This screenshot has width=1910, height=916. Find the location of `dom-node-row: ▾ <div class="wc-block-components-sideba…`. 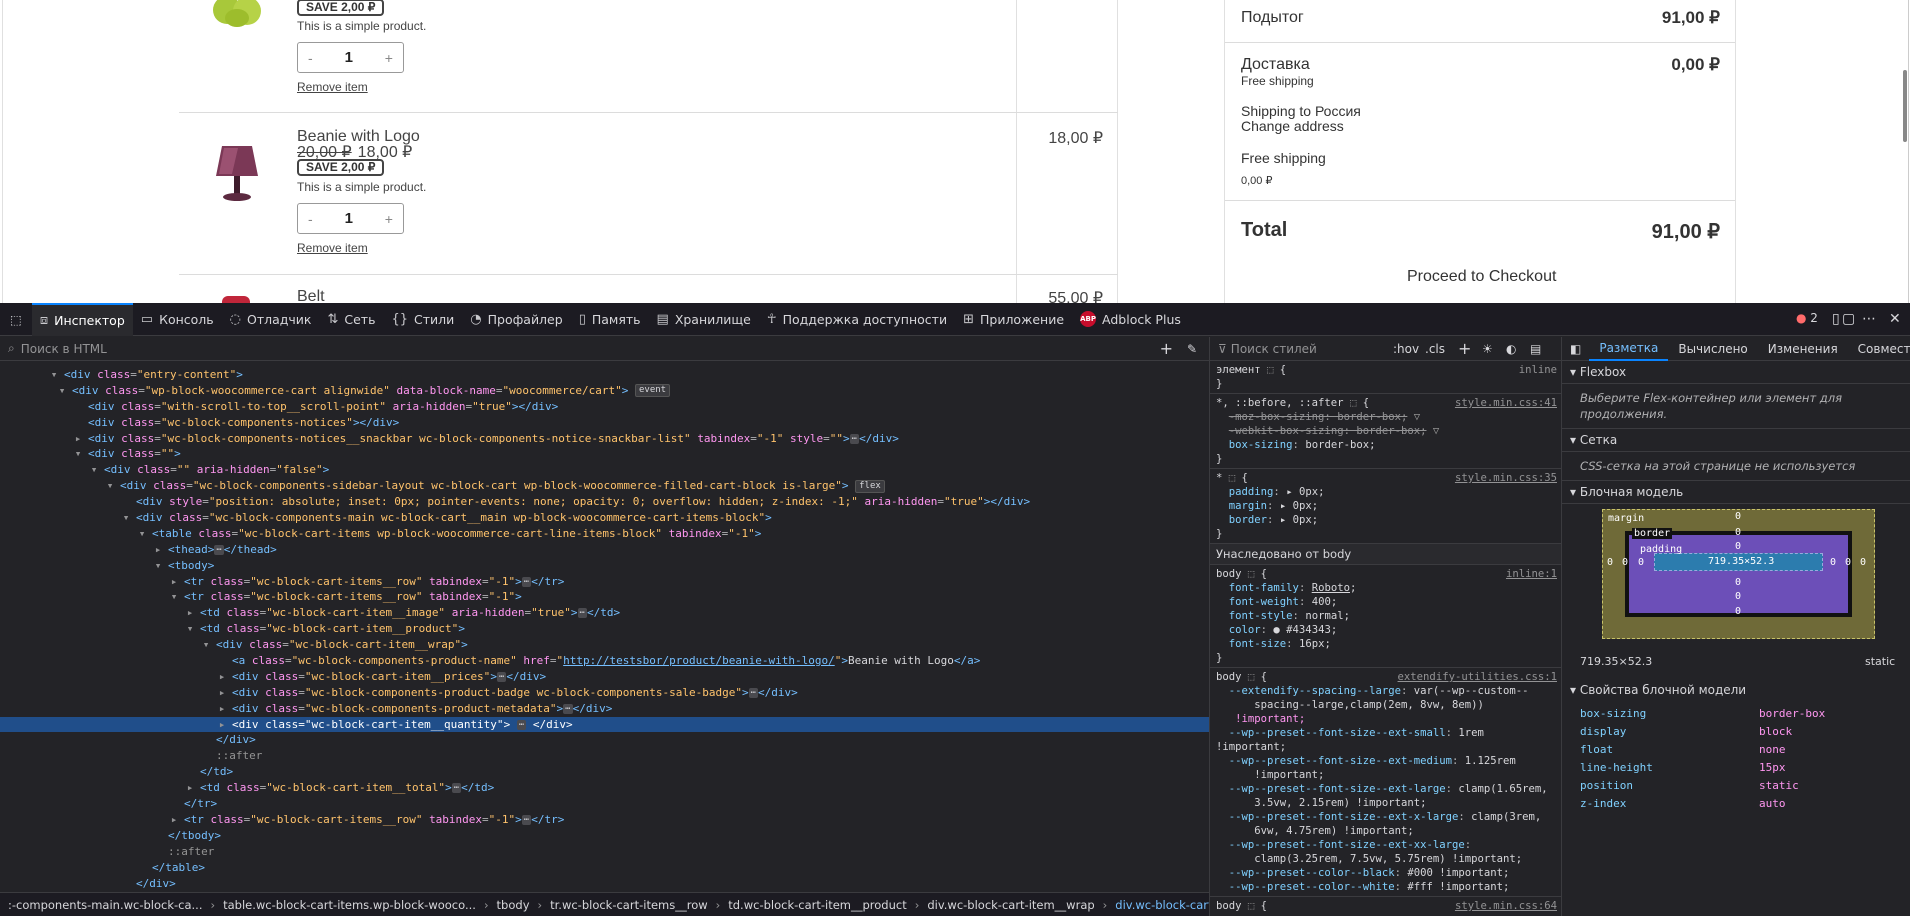

dom-node-row: ▾ <div class="wc-block-components-sideba… is located at coordinates (604, 486).